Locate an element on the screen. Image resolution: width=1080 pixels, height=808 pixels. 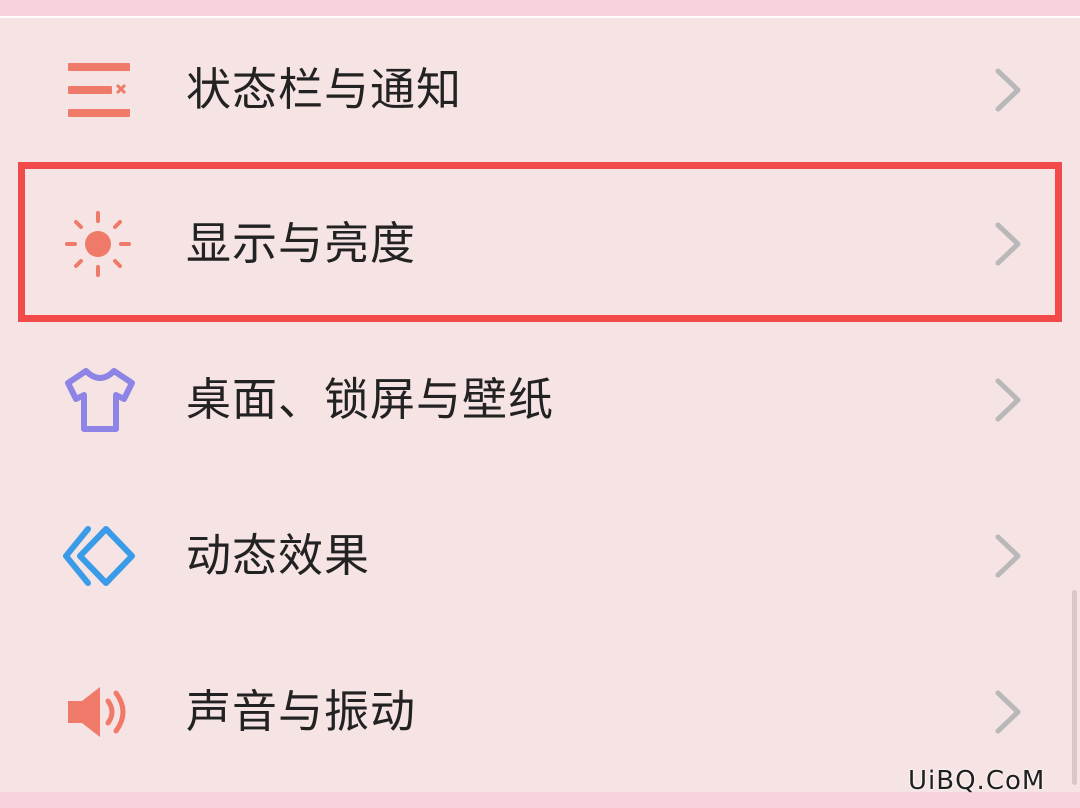
watermark: UiBQ.CoM is located at coordinates (977, 781).